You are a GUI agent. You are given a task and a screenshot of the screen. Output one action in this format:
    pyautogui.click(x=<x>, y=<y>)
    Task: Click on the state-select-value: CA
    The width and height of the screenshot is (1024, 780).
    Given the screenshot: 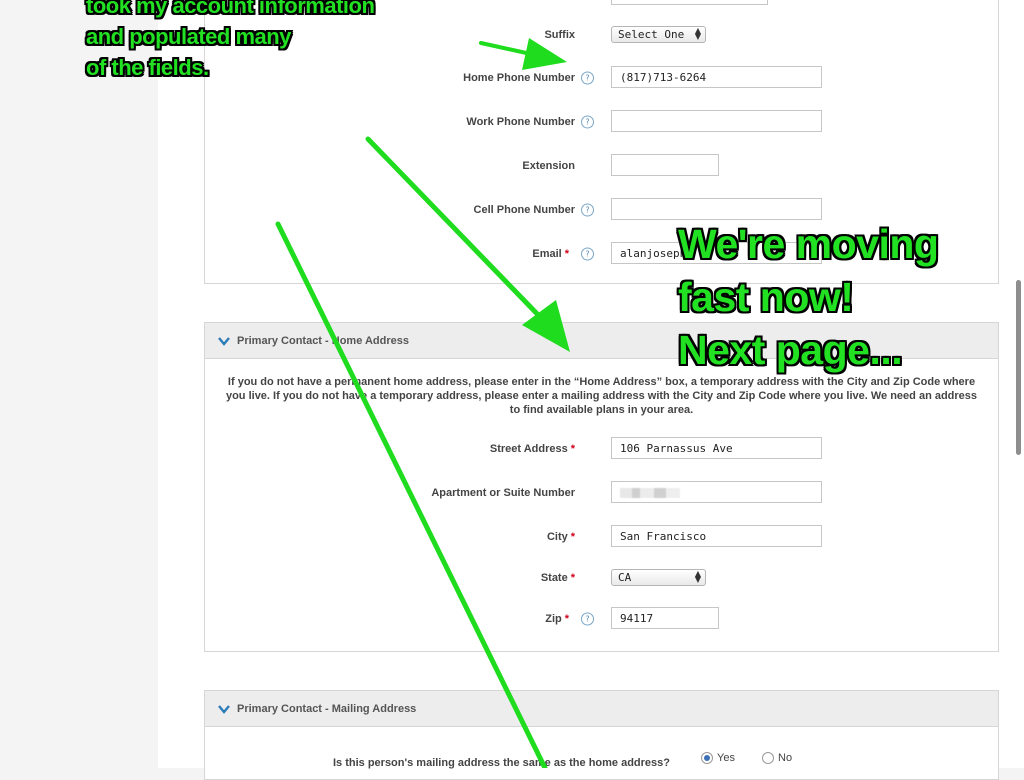 What is the action you would take?
    pyautogui.click(x=625, y=577)
    